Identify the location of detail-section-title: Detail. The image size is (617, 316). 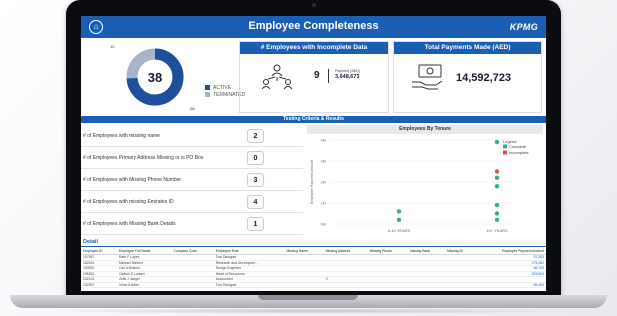
(90, 242).